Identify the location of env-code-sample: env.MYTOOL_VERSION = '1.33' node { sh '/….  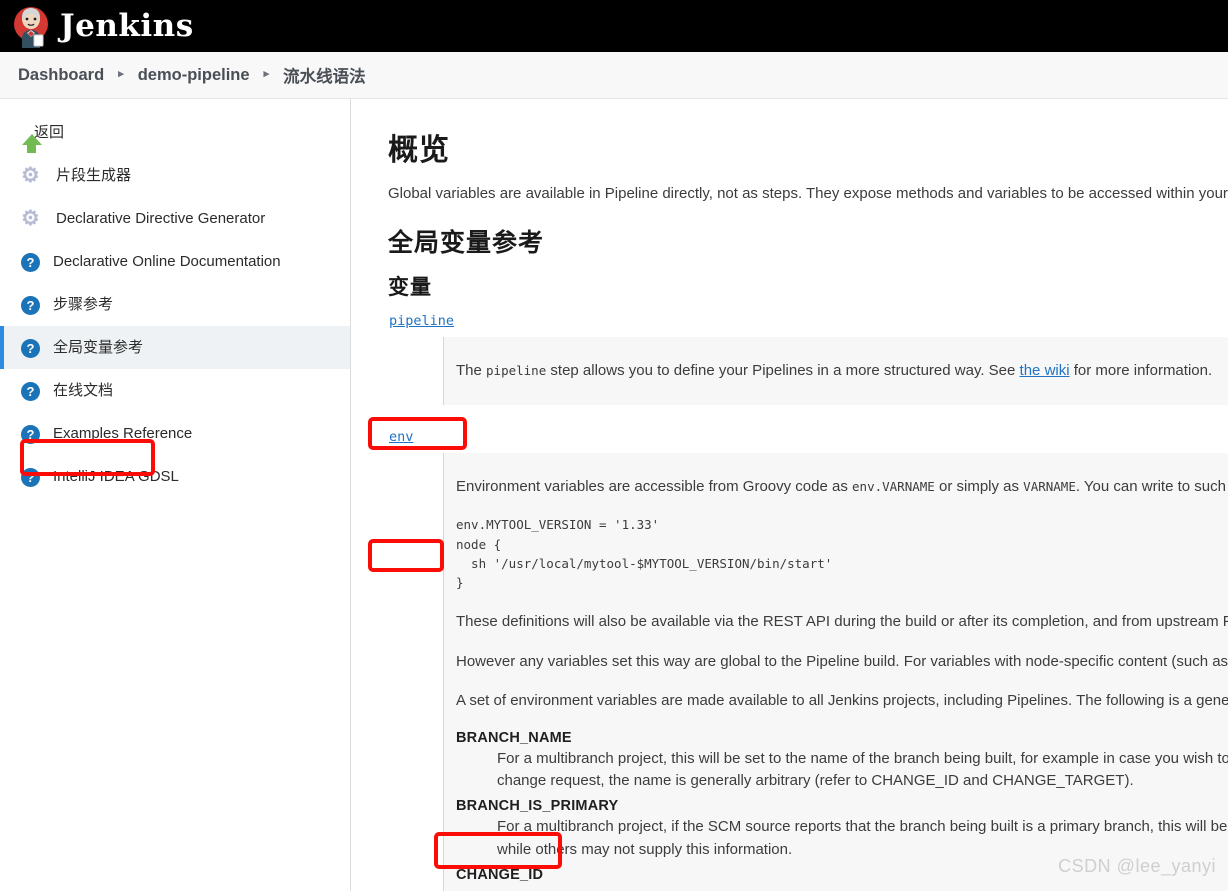
(644, 554).